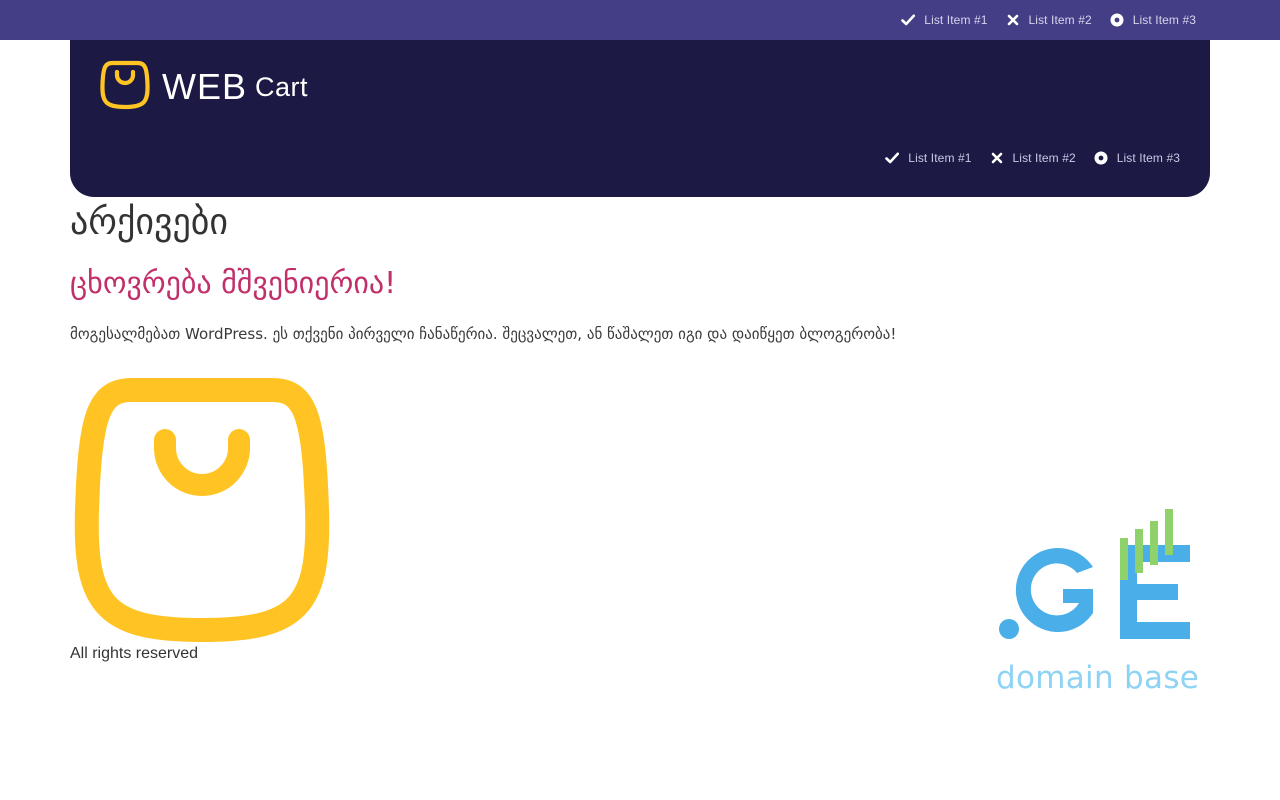 The image size is (1280, 800). I want to click on top-list-item-label: List Item #3, so click(1164, 20).